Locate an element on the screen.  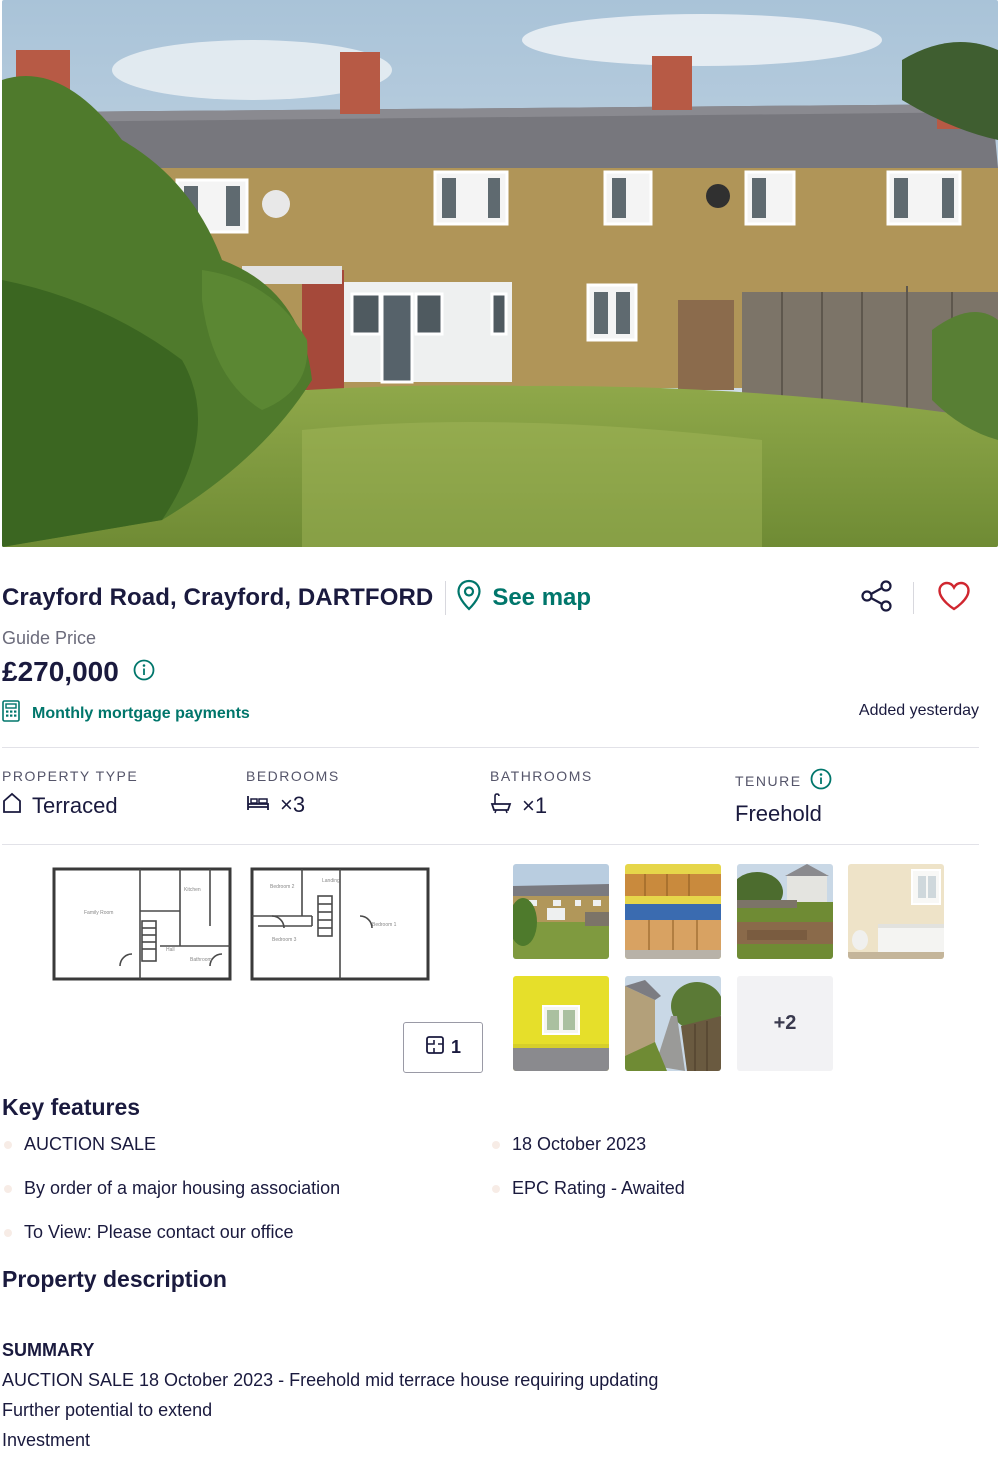
bath-icon is located at coordinates (501, 806).